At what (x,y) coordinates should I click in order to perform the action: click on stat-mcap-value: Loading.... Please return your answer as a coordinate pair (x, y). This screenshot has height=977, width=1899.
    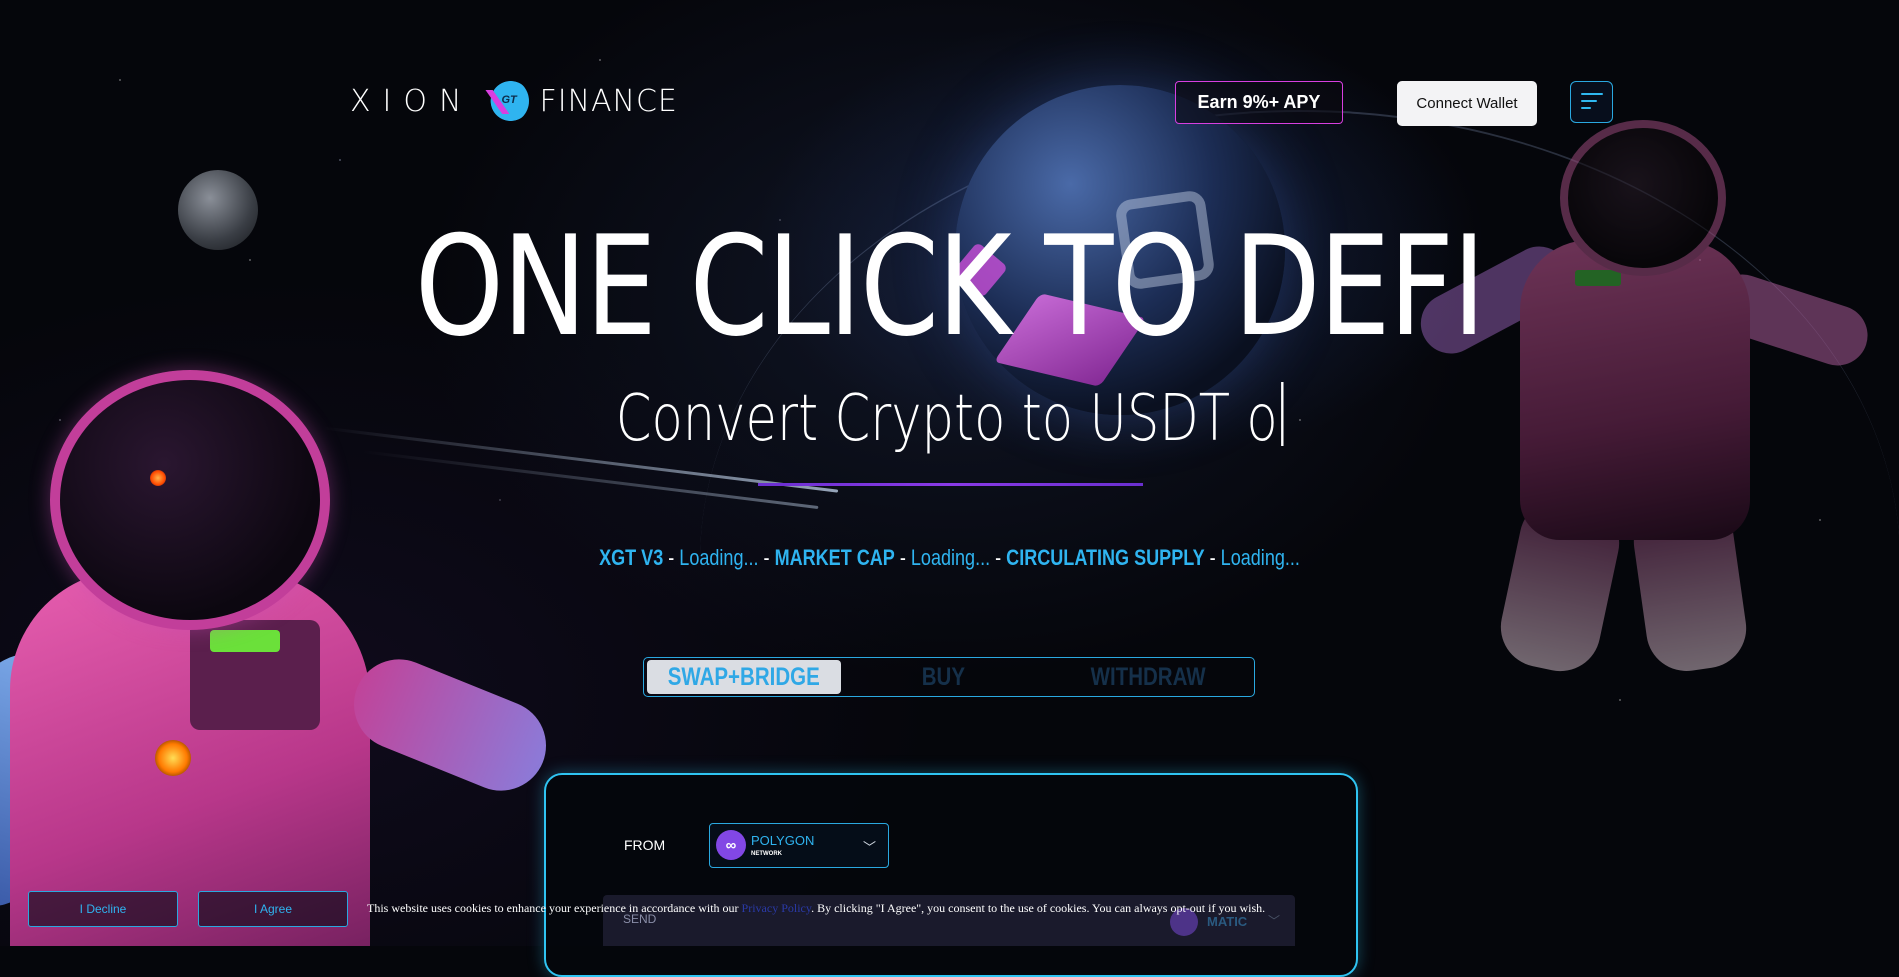
    Looking at the image, I should click on (950, 557).